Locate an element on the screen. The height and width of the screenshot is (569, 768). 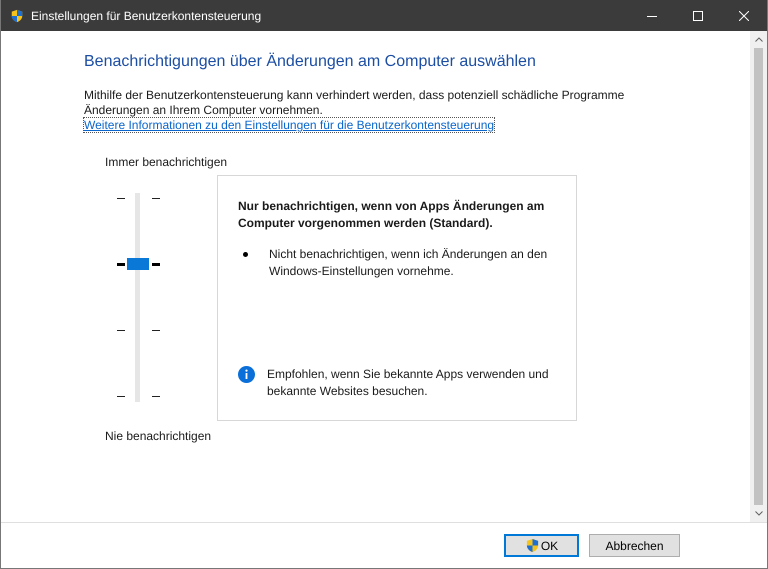
slider-bottom-label: Nie benachrichtigen is located at coordinates (158, 436).